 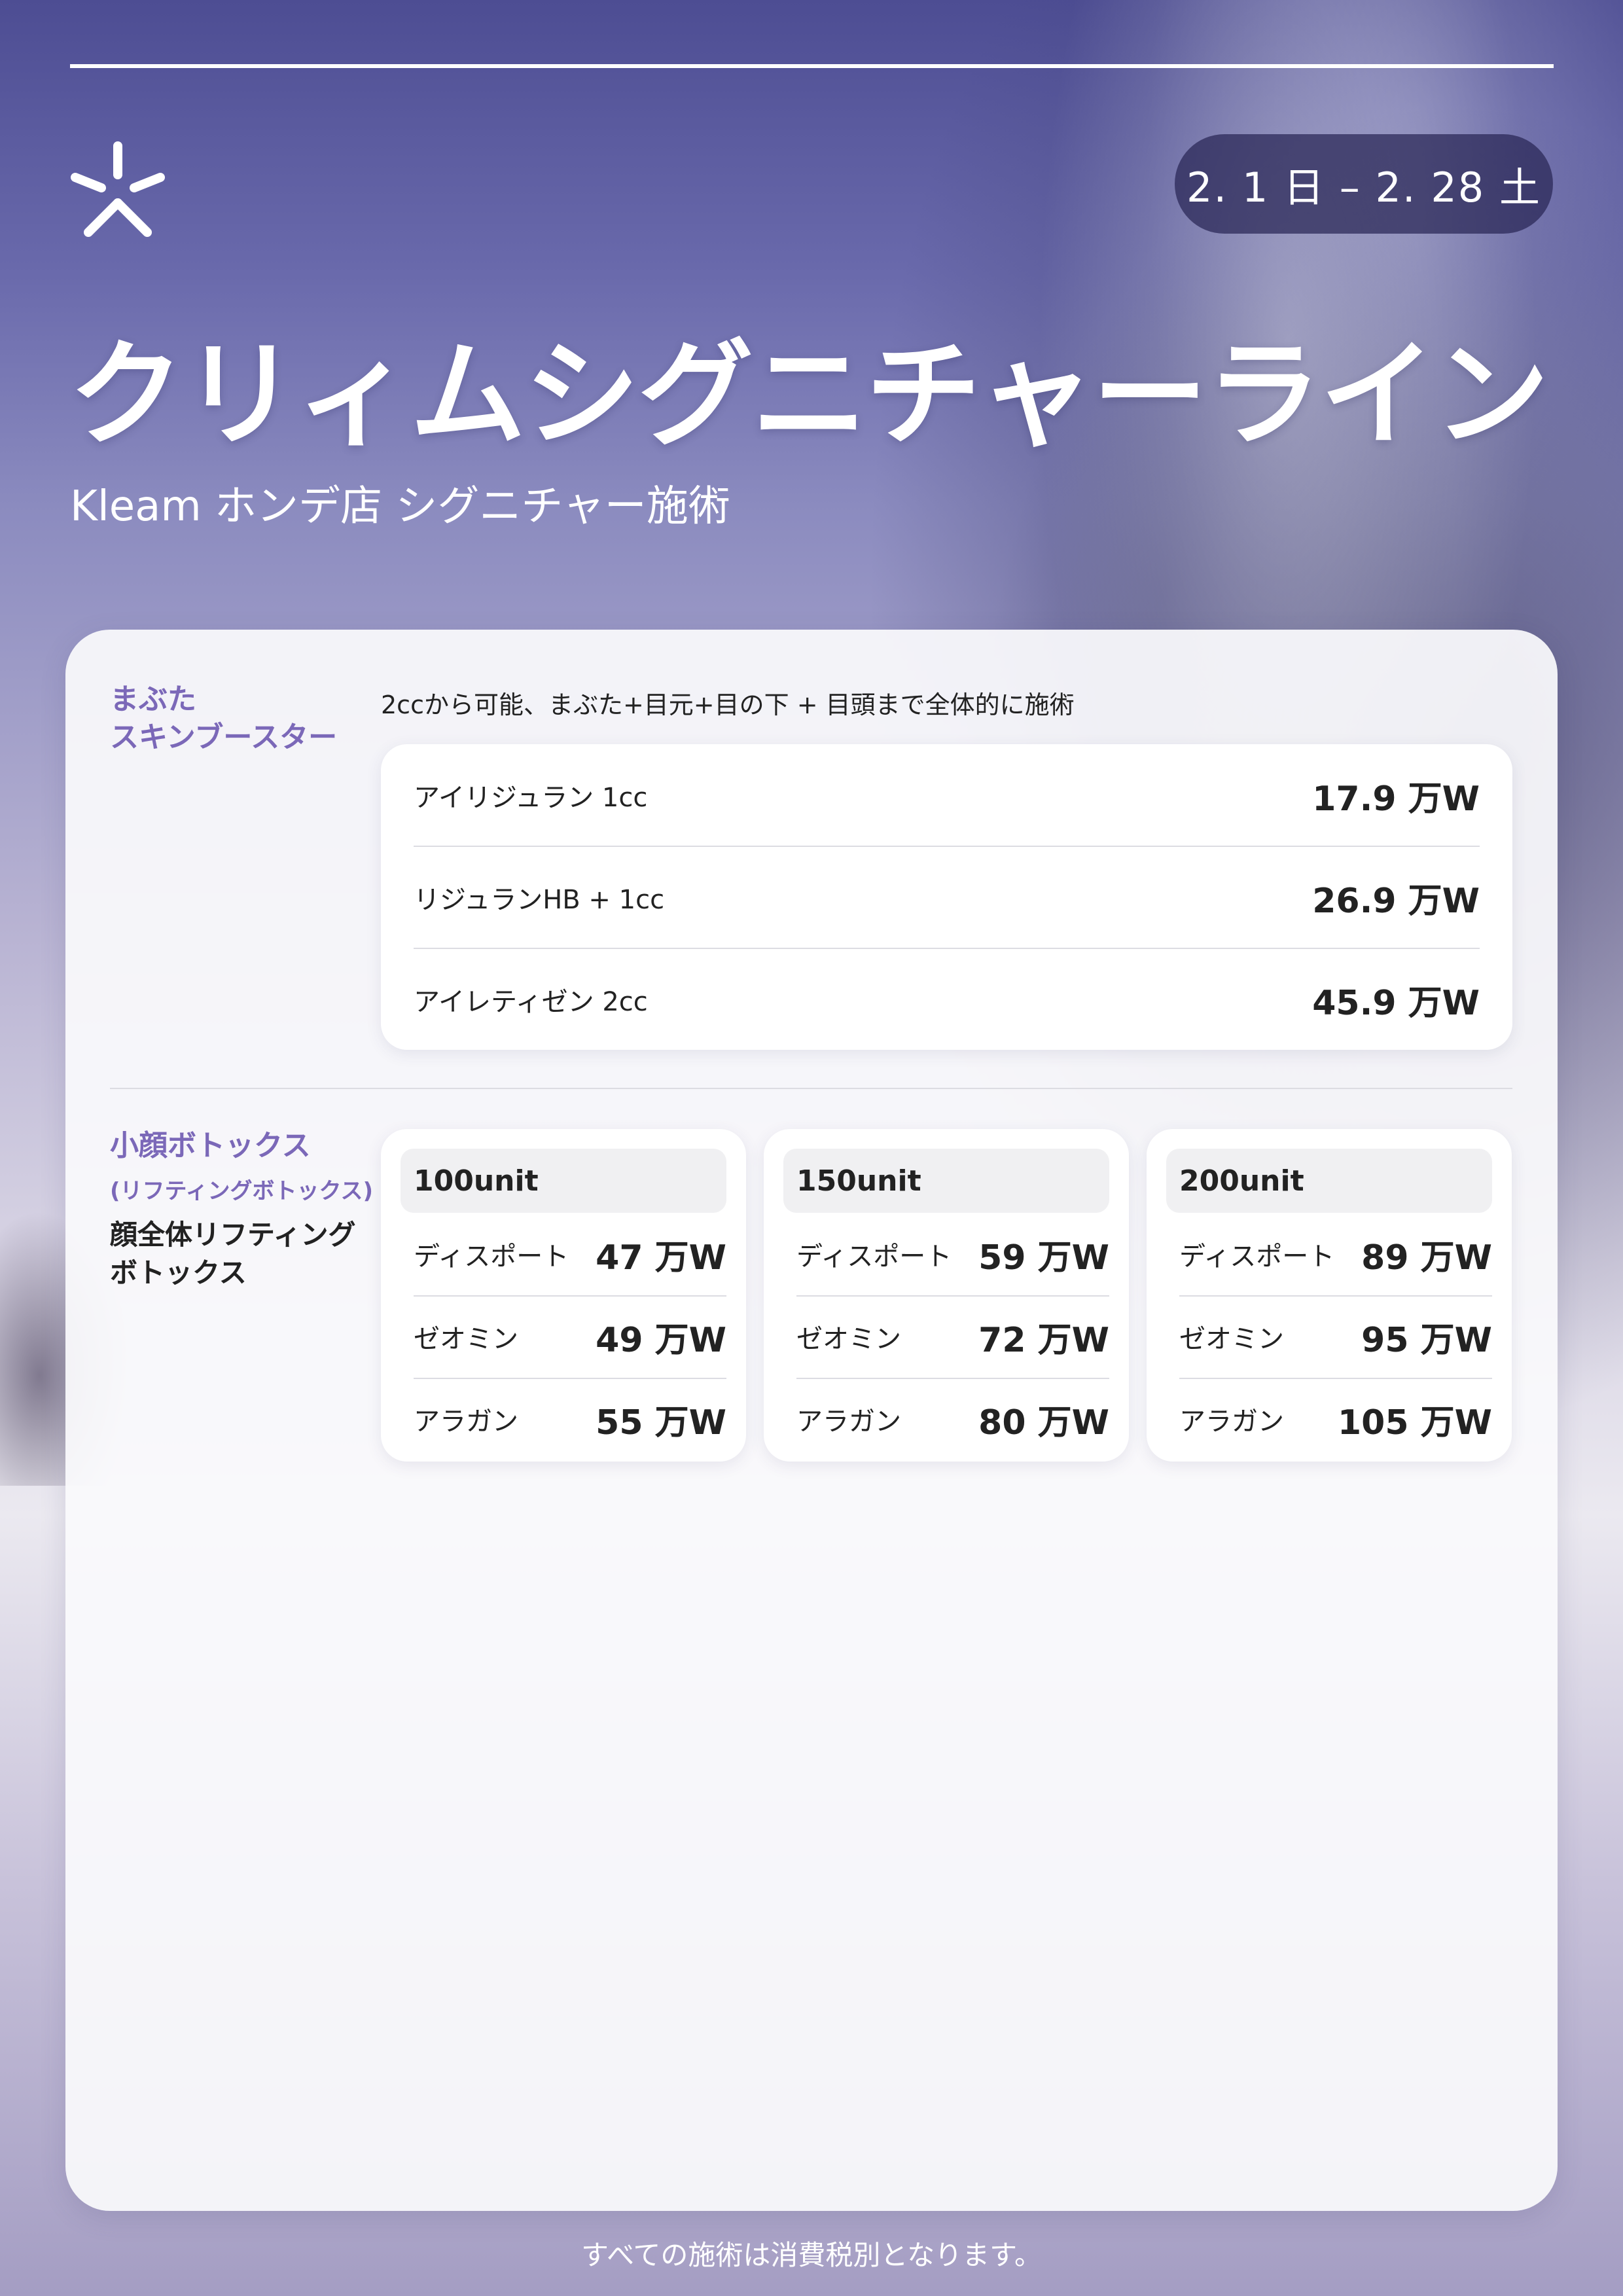 I want to click on tax-note: すべての施術は消費税別となります。, so click(x=811, y=2255).